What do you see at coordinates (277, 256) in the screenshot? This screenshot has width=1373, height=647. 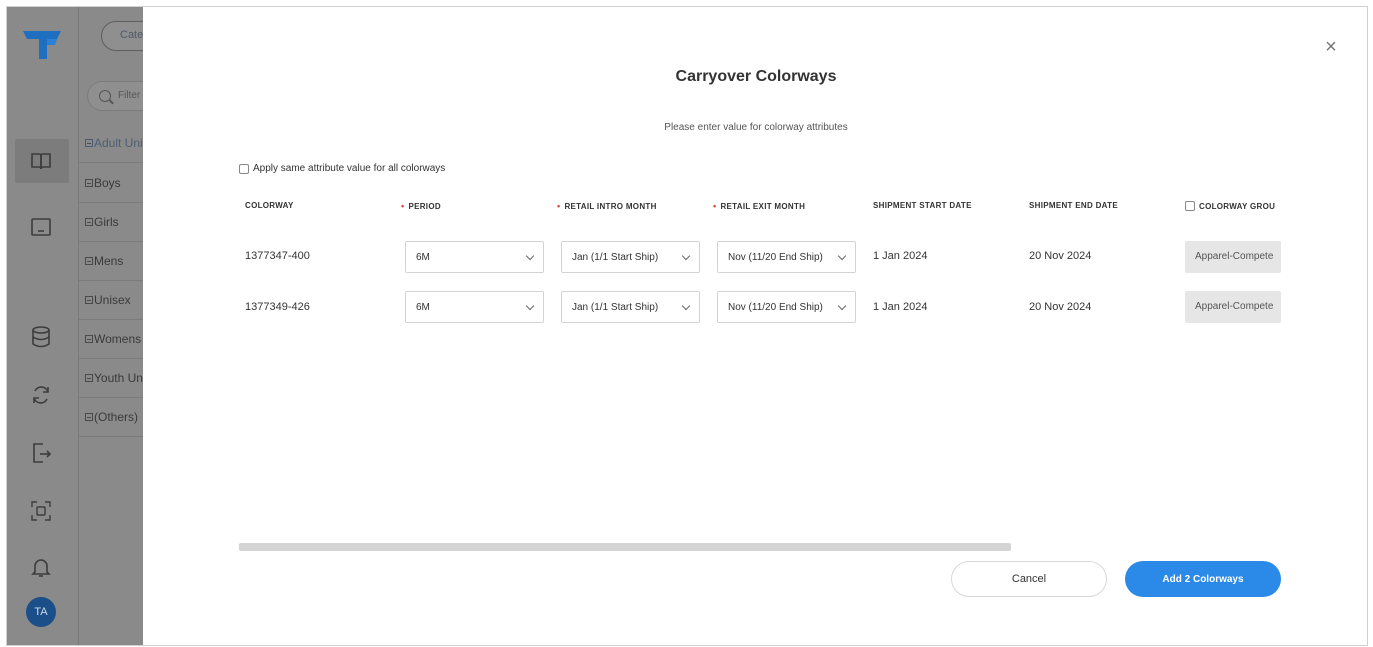 I see `colorway-id: 1377347-400` at bounding box center [277, 256].